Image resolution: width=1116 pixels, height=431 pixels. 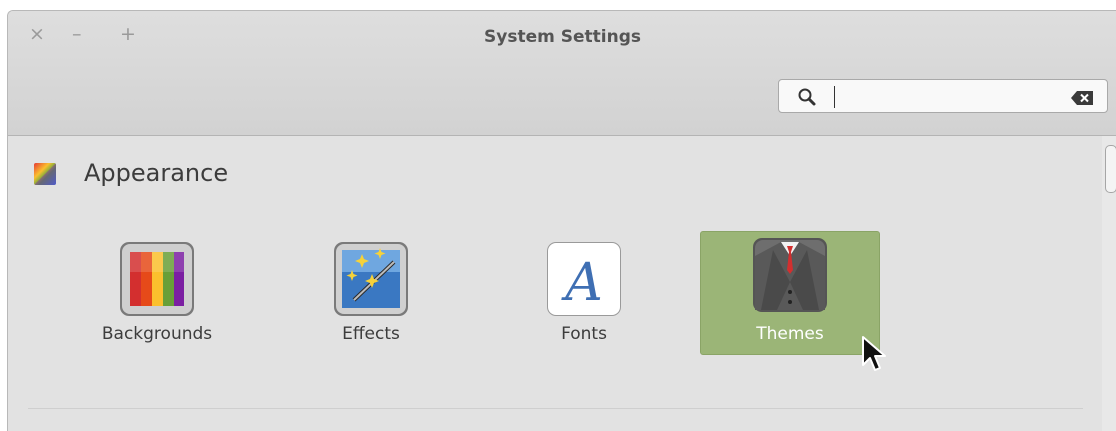 I want to click on mouse-pointer-icon, so click(x=874, y=356).